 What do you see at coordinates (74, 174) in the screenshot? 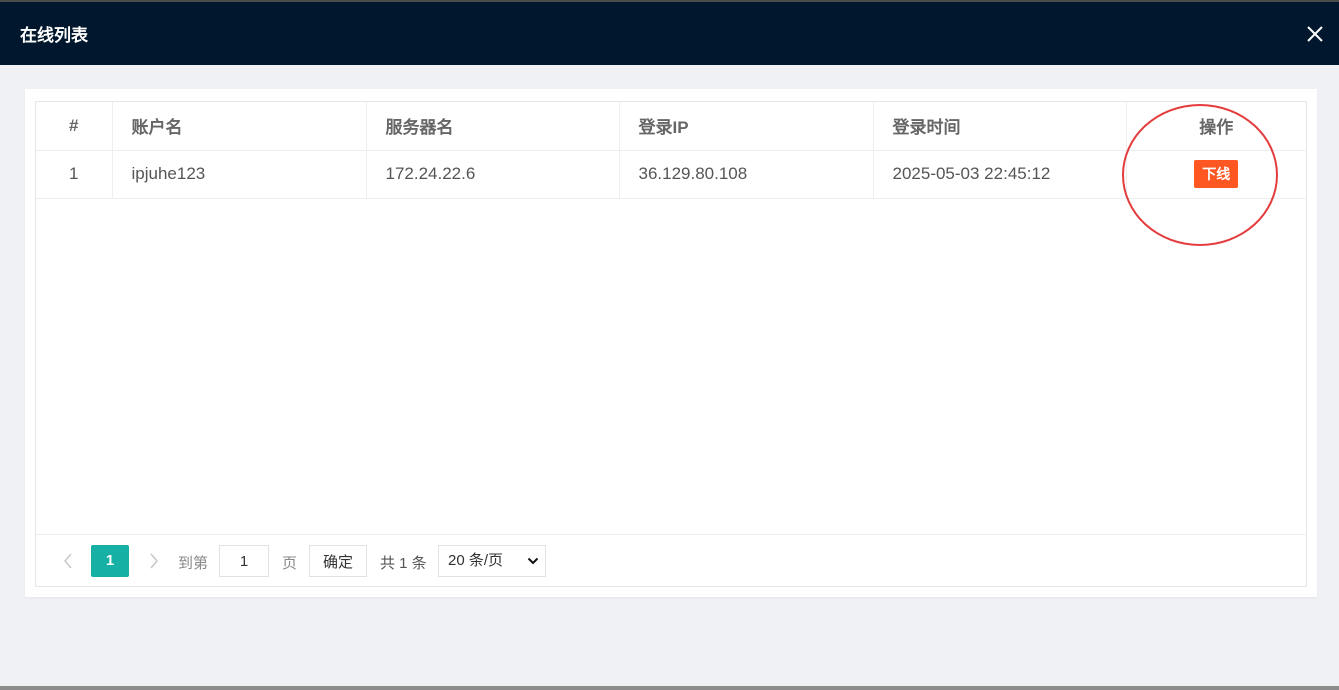
I see `cell-index: 1` at bounding box center [74, 174].